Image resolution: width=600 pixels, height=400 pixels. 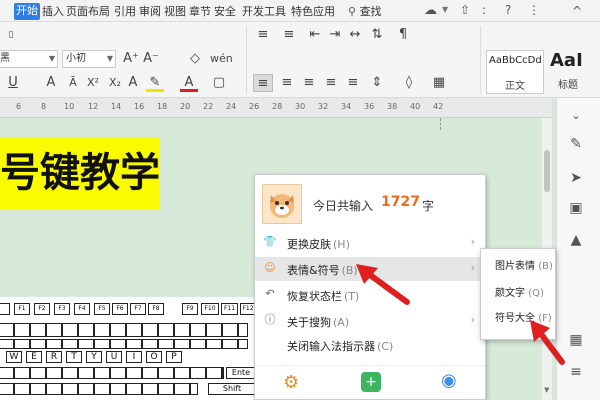 What do you see at coordinates (282, 204) in the screenshot?
I see `avatar` at bounding box center [282, 204].